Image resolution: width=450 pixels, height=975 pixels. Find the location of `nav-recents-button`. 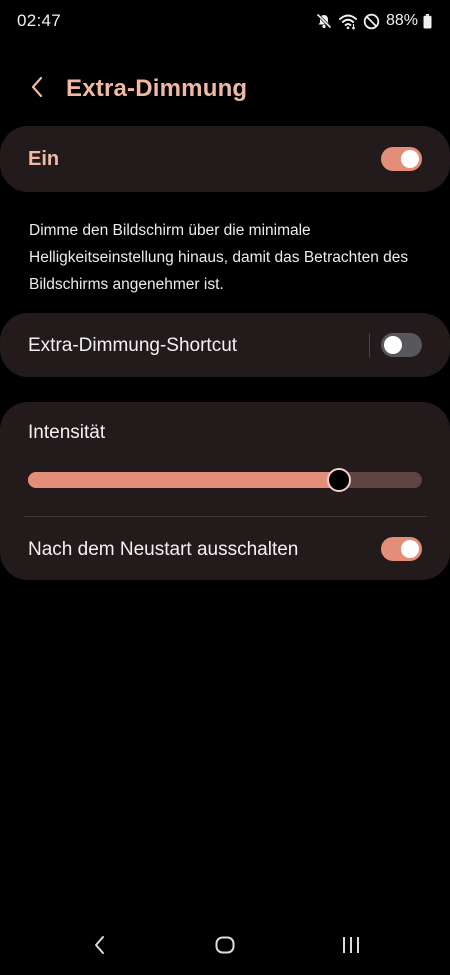

nav-recents-button is located at coordinates (351, 947).